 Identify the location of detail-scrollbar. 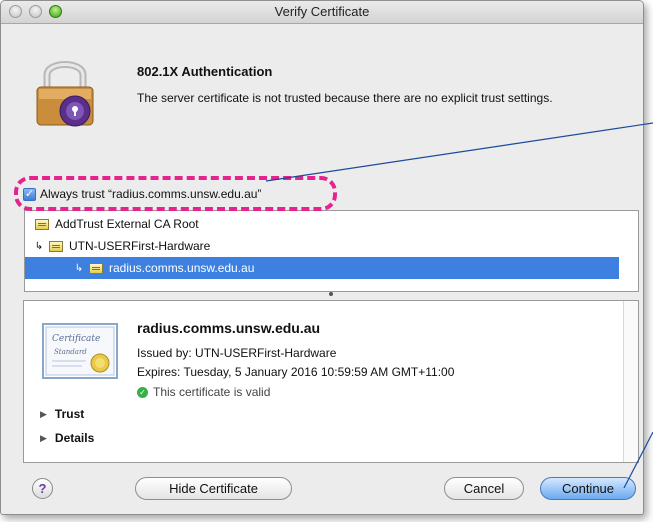
(630, 381).